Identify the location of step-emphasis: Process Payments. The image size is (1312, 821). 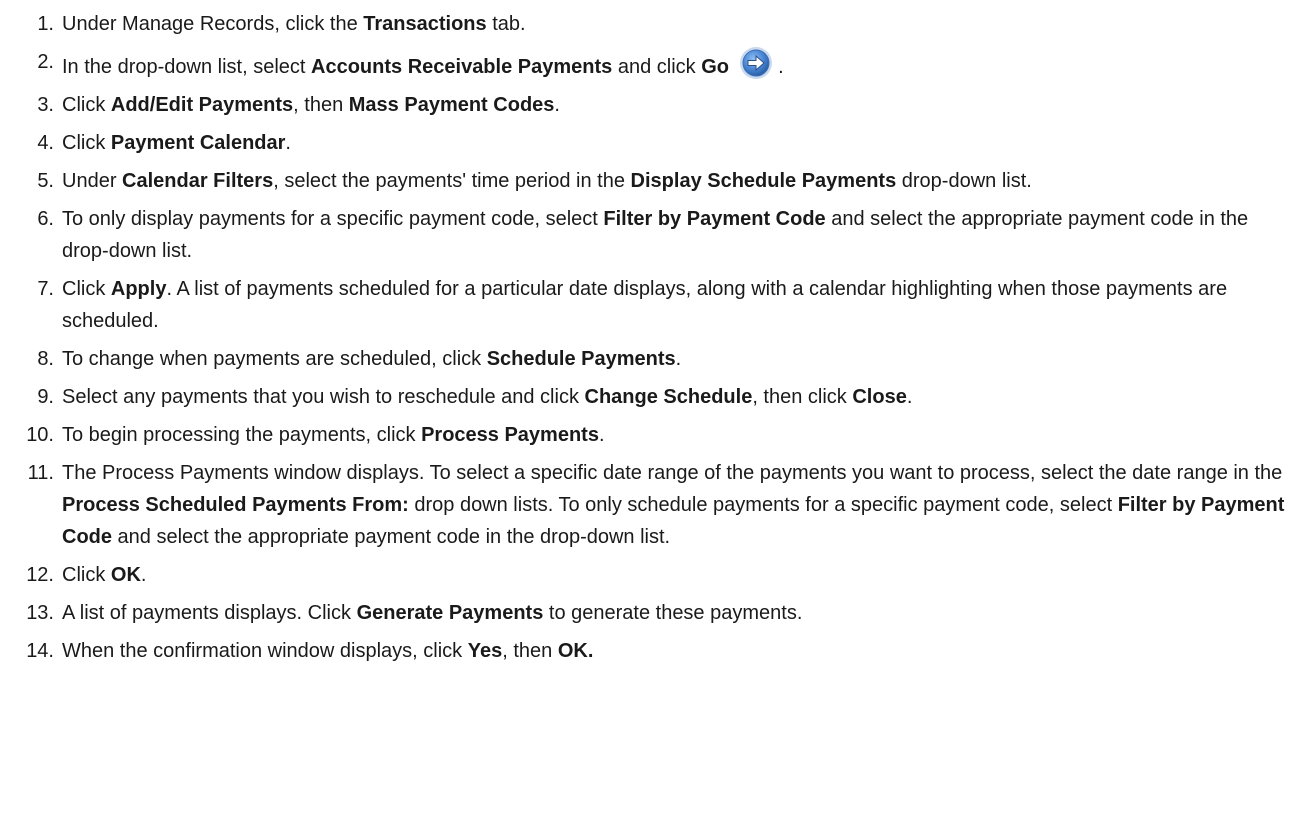
(510, 435).